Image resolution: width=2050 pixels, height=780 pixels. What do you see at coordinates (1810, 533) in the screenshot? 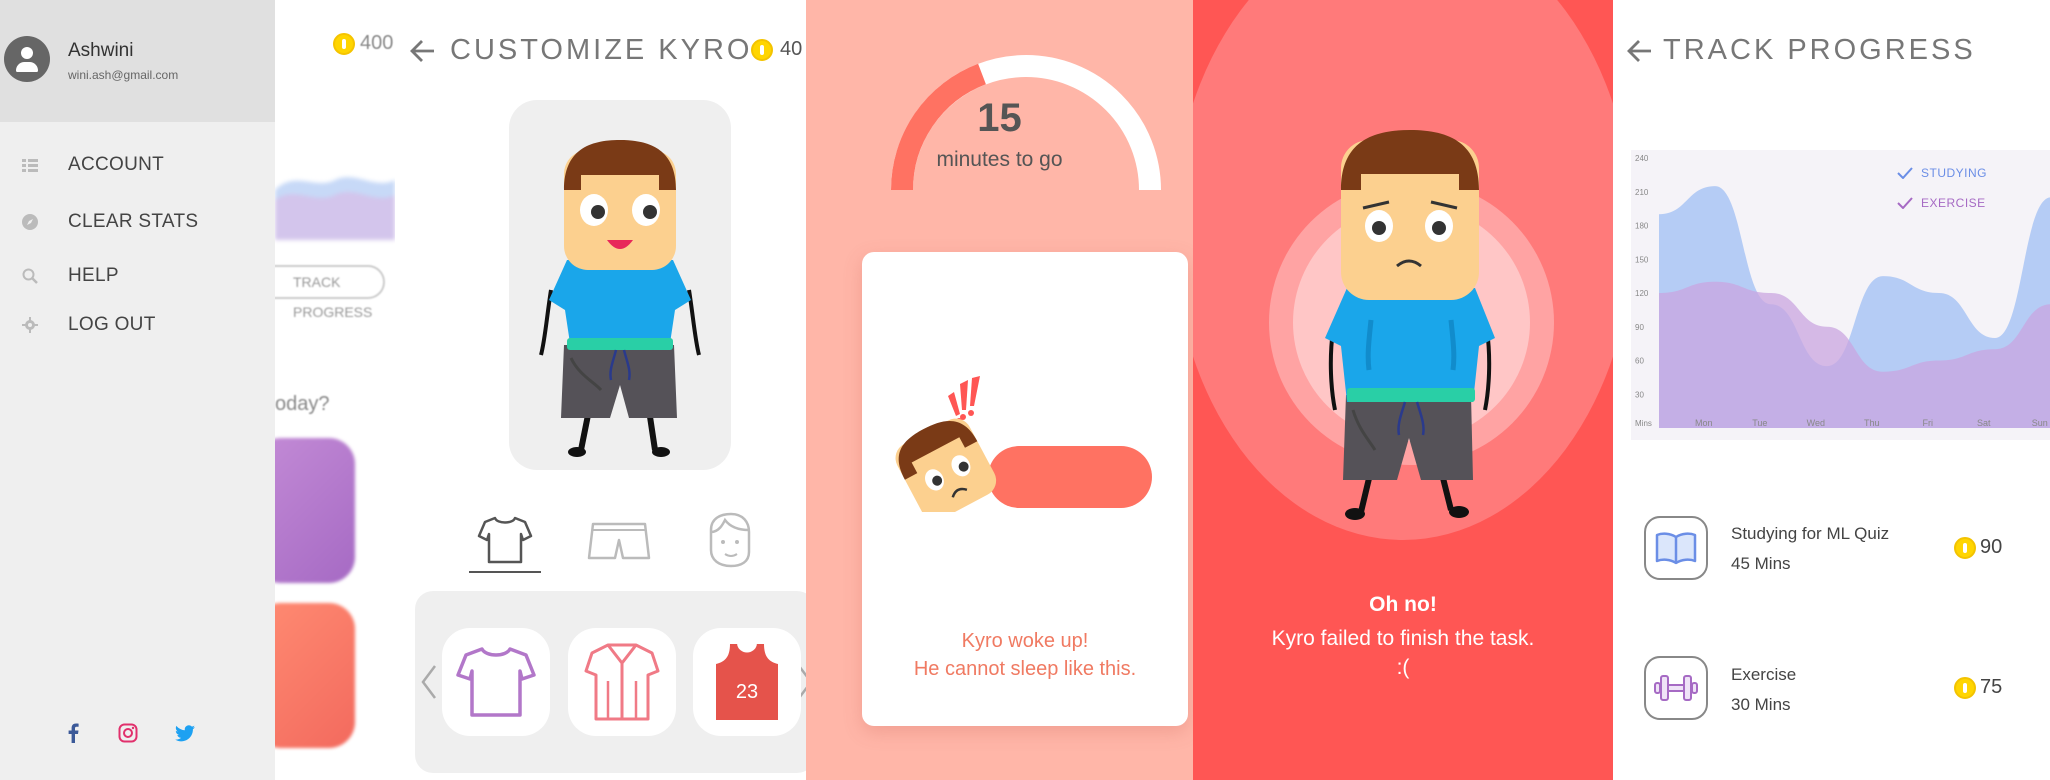
I see `task-name: Studying for ML Quiz` at bounding box center [1810, 533].